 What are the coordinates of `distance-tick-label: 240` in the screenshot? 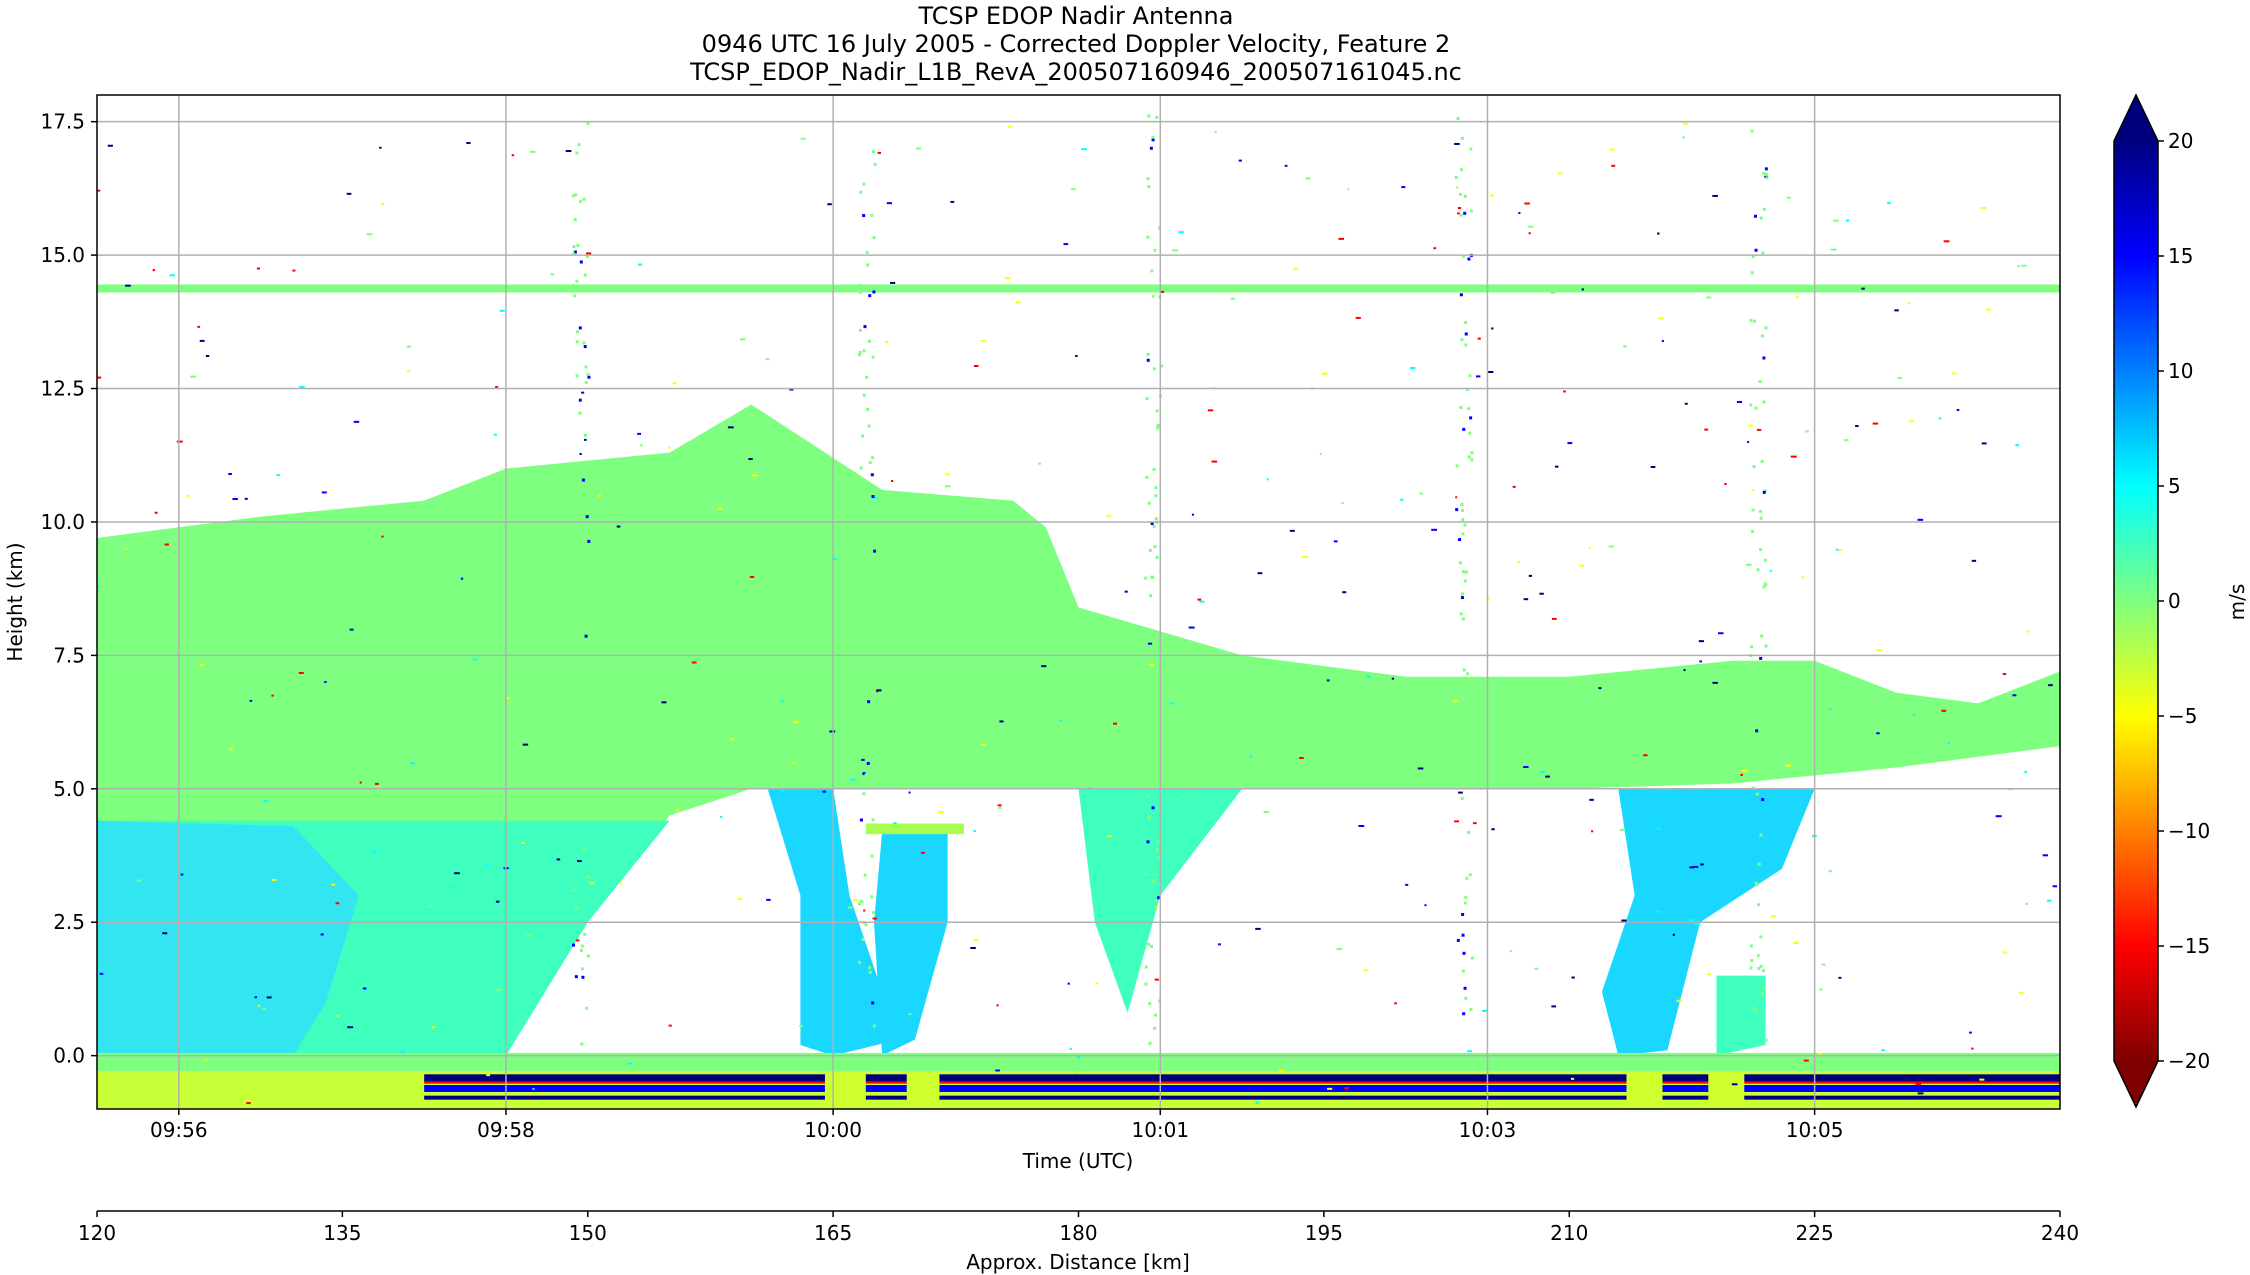 It's located at (2060, 1233).